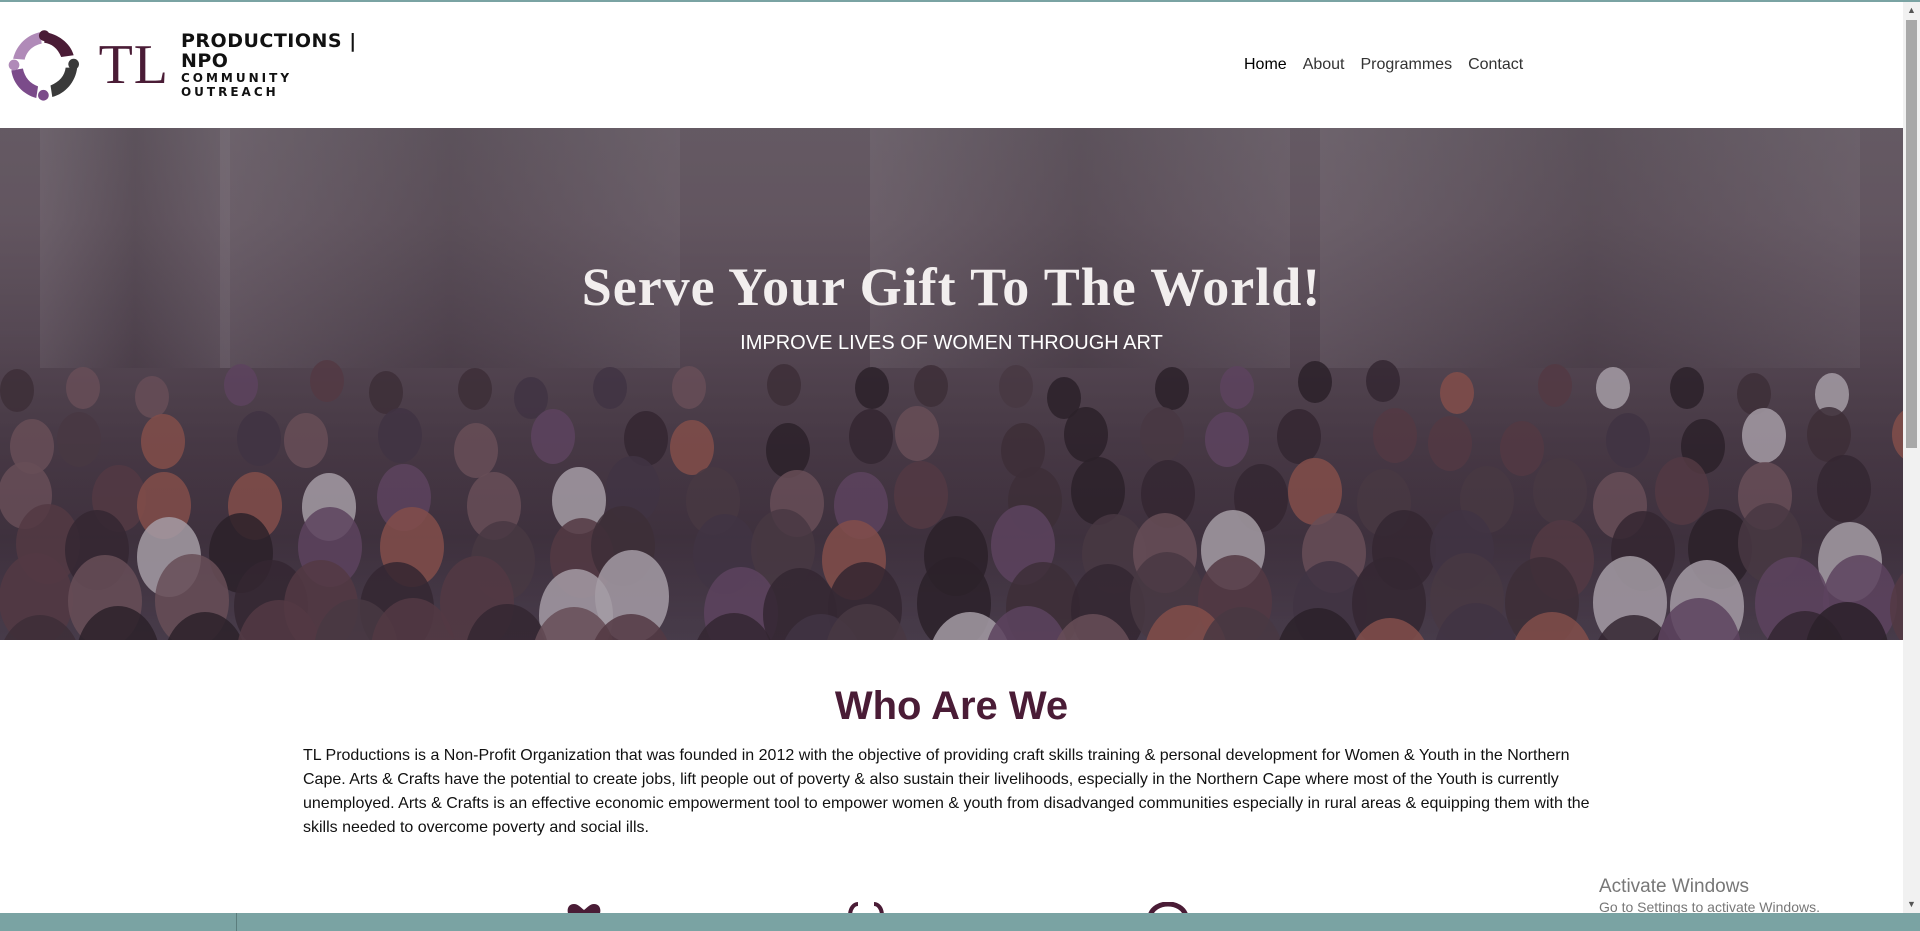 This screenshot has height=931, width=1920. Describe the element at coordinates (133, 65) in the screenshot. I see `logo-initials: TL` at that location.